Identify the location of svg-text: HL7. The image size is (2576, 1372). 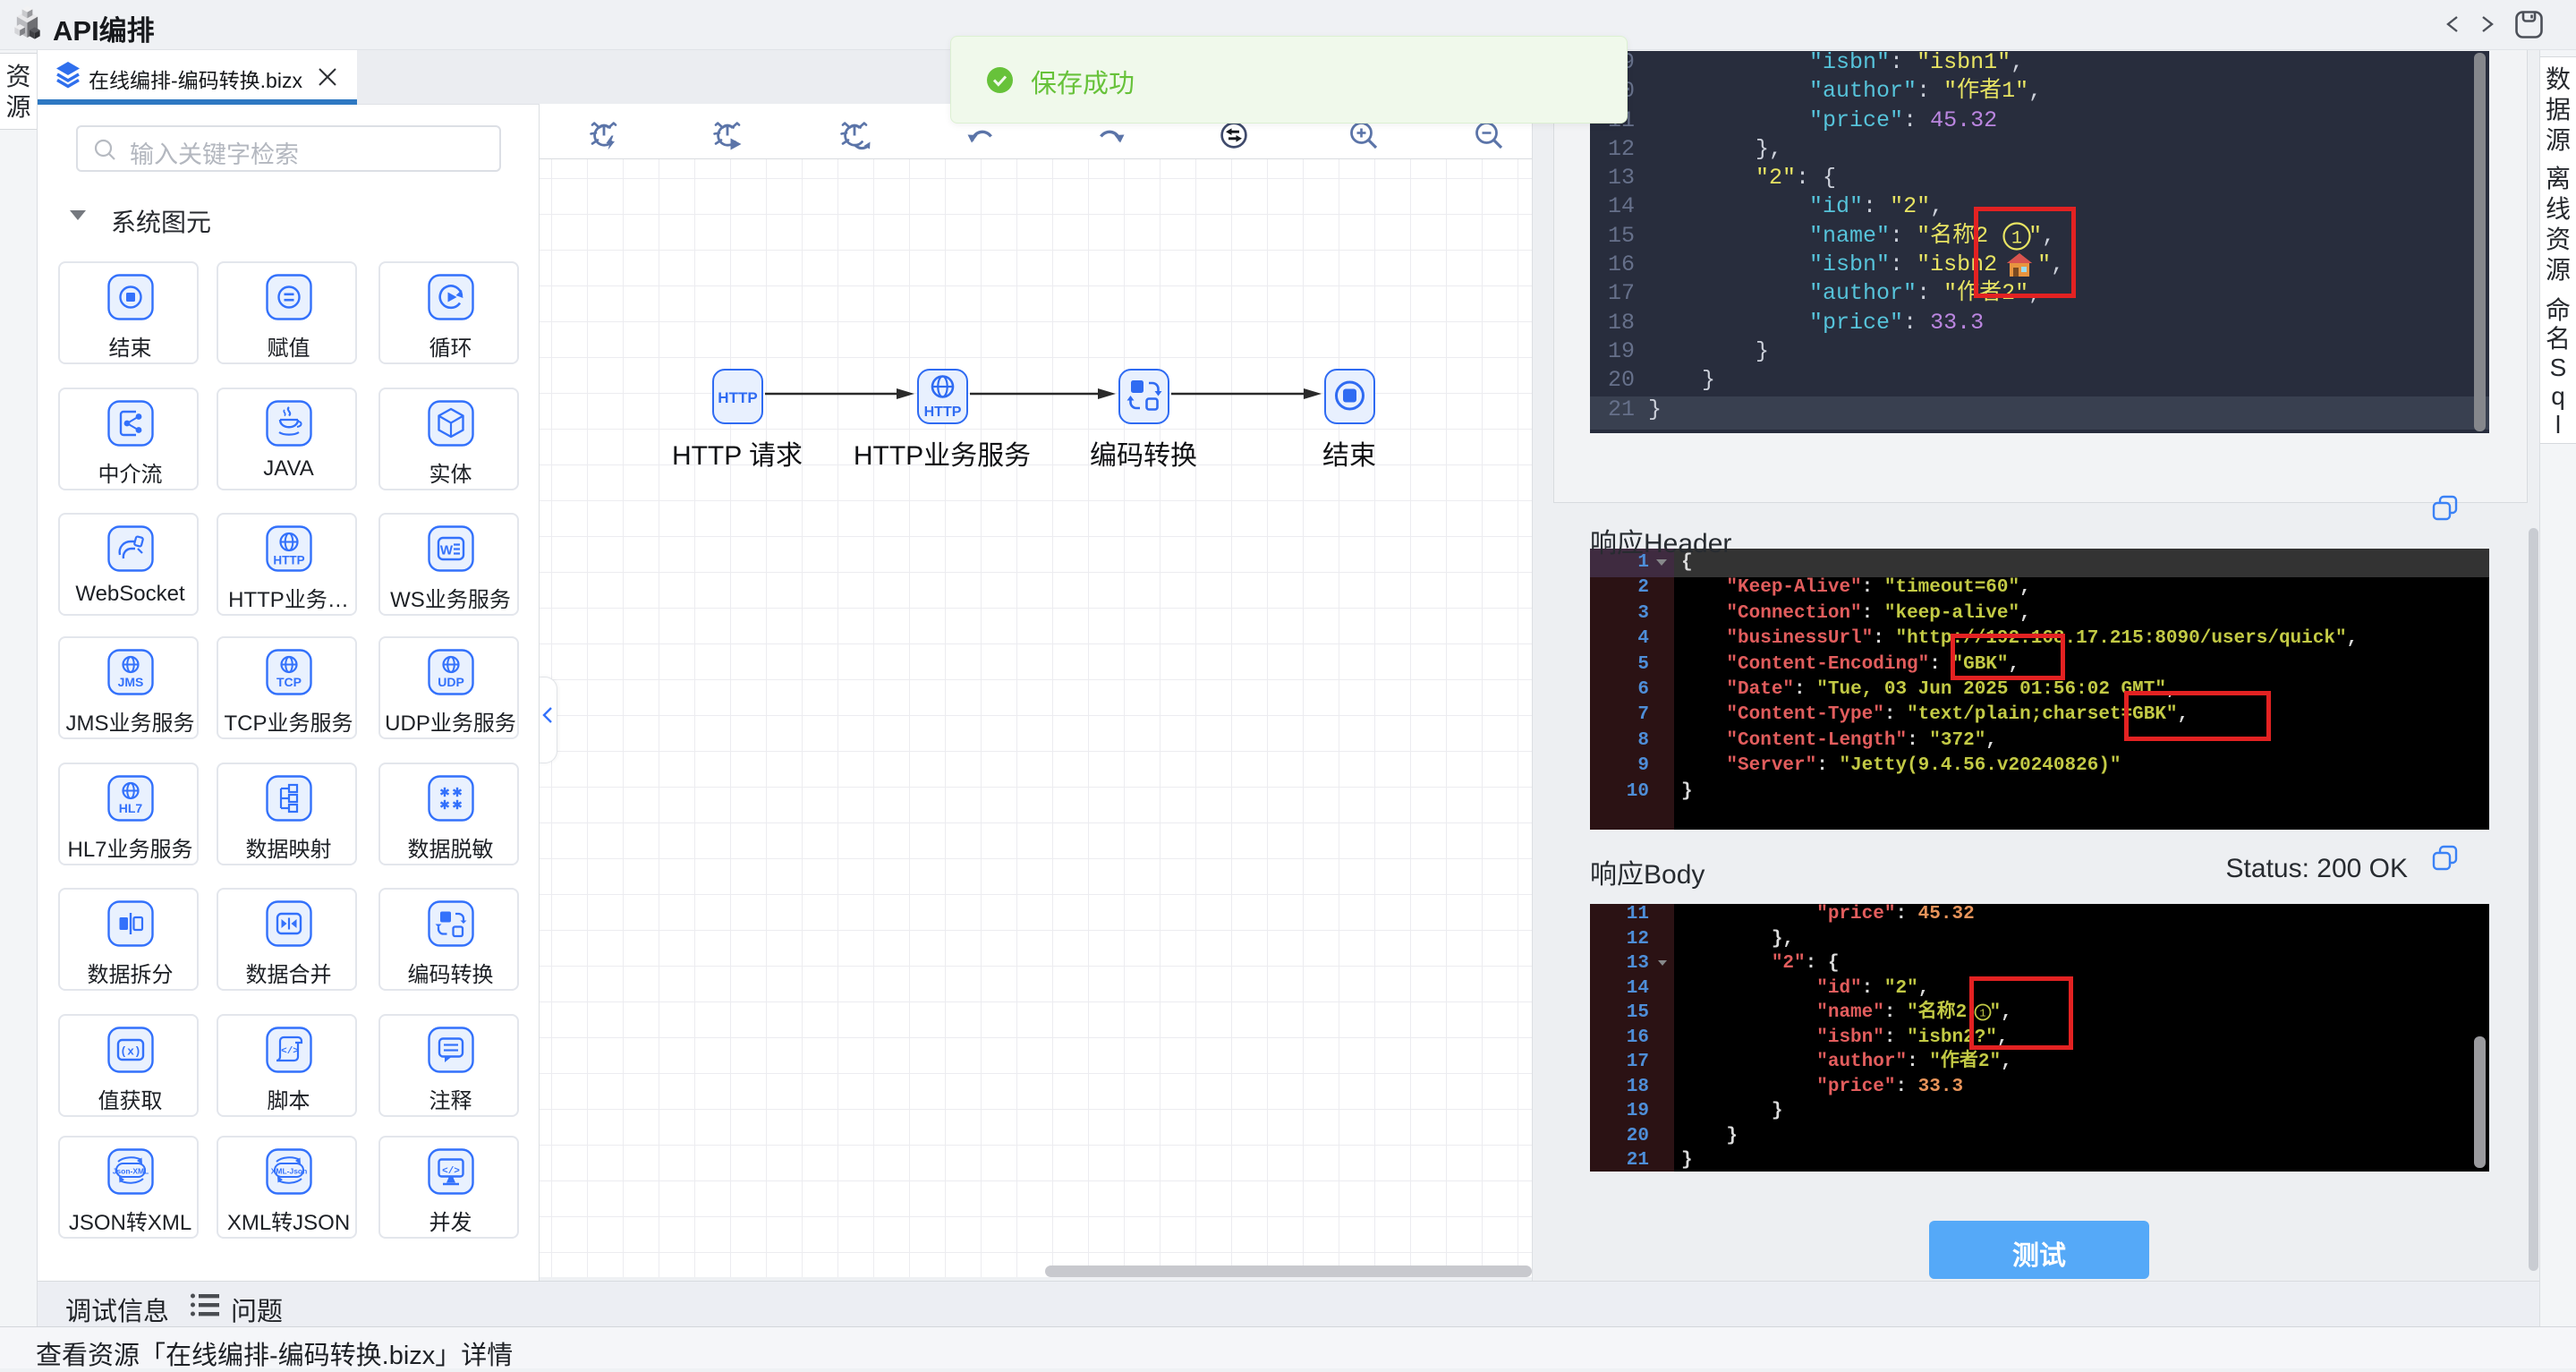
(130, 808).